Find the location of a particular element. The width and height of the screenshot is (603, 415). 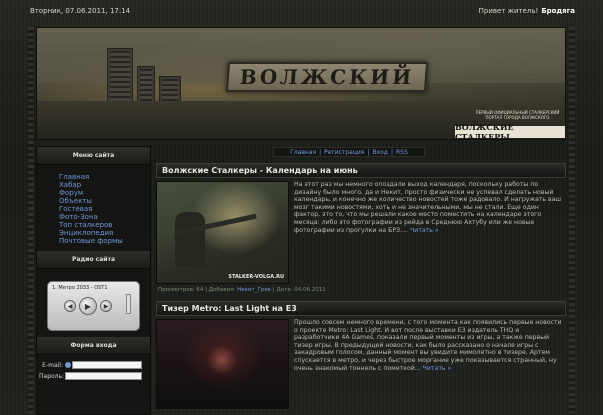

play-icon: ▶ is located at coordinates (88, 306).